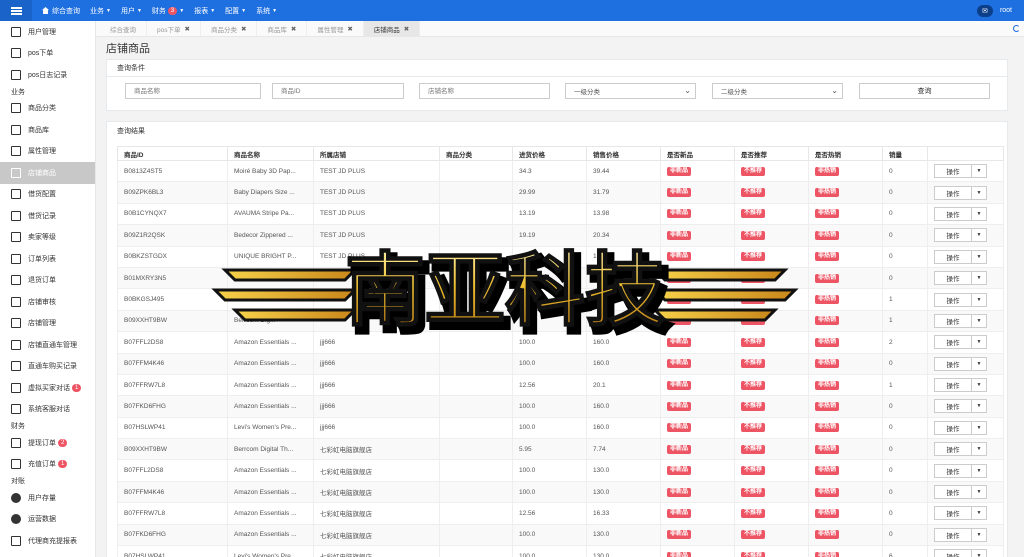 The height and width of the screenshot is (557, 1024). I want to click on level1-category-select: 一级分类, so click(630, 91).